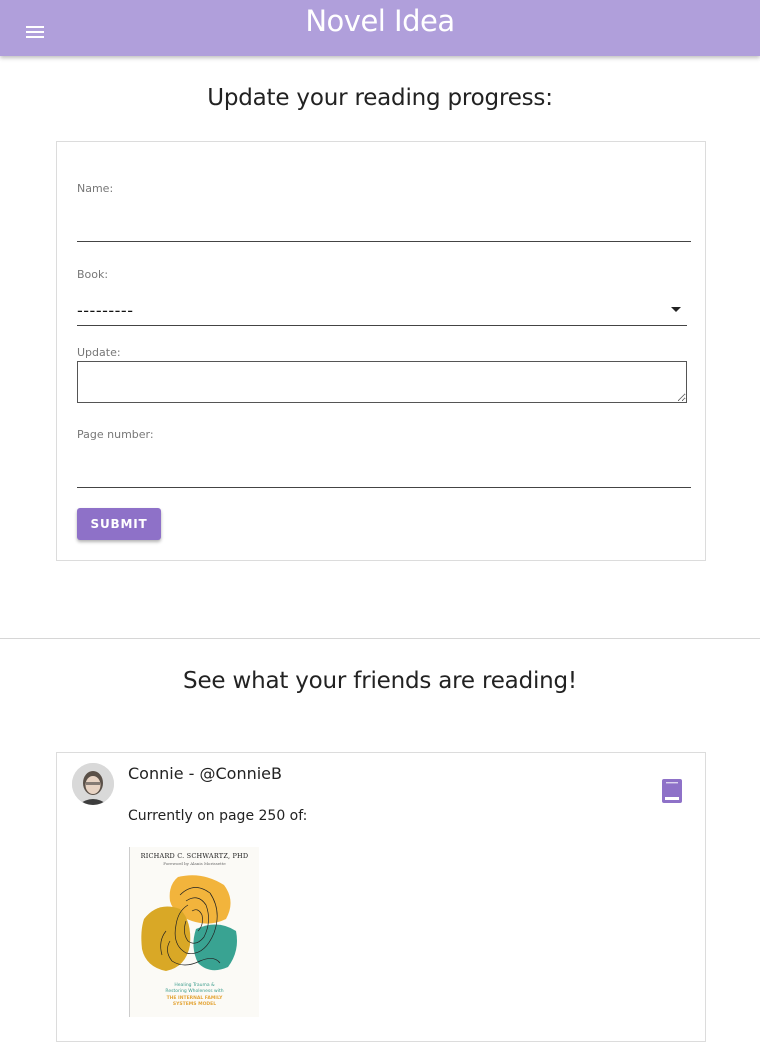  Describe the element at coordinates (194, 998) in the screenshot. I see `cover-subtitle-3: THE INTERNAL FAMILY` at that location.